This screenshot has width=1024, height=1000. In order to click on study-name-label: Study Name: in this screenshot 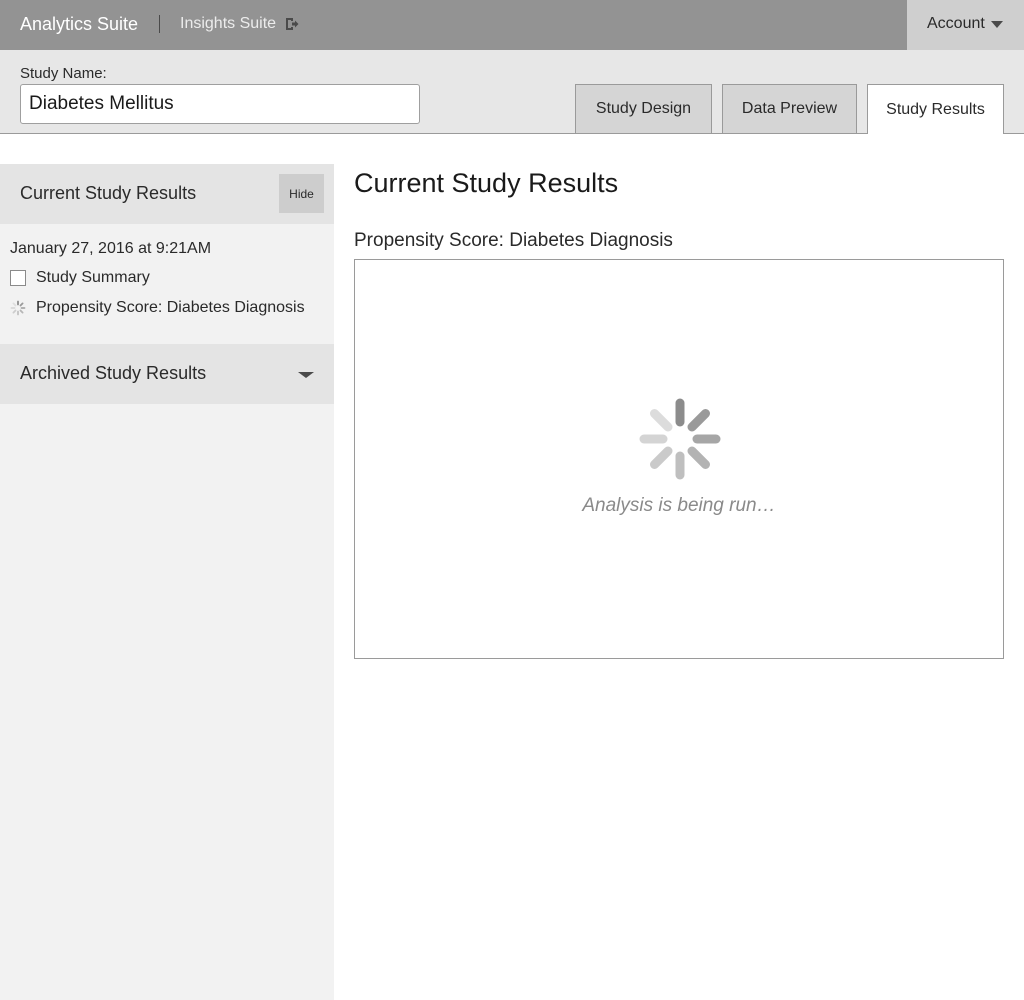, I will do `click(63, 73)`.